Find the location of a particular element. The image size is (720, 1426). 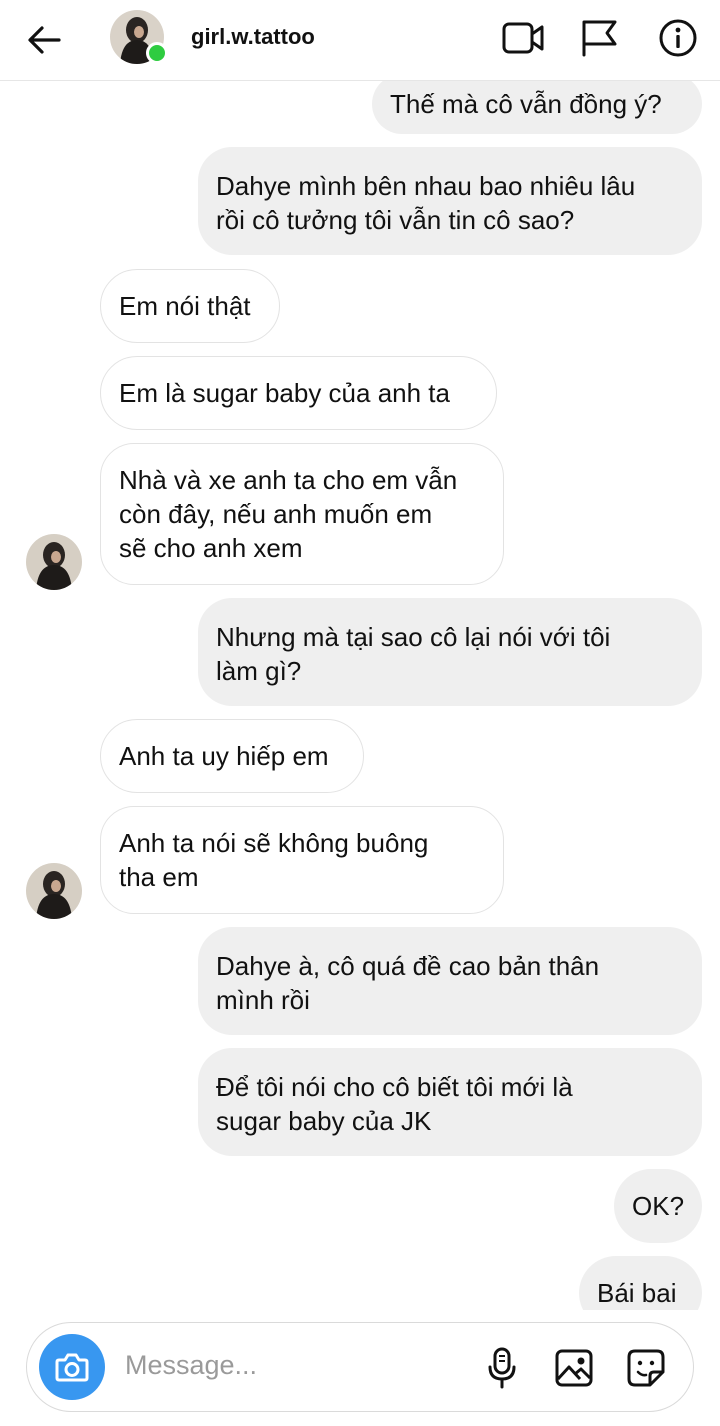

video-call-button is located at coordinates (523, 38).